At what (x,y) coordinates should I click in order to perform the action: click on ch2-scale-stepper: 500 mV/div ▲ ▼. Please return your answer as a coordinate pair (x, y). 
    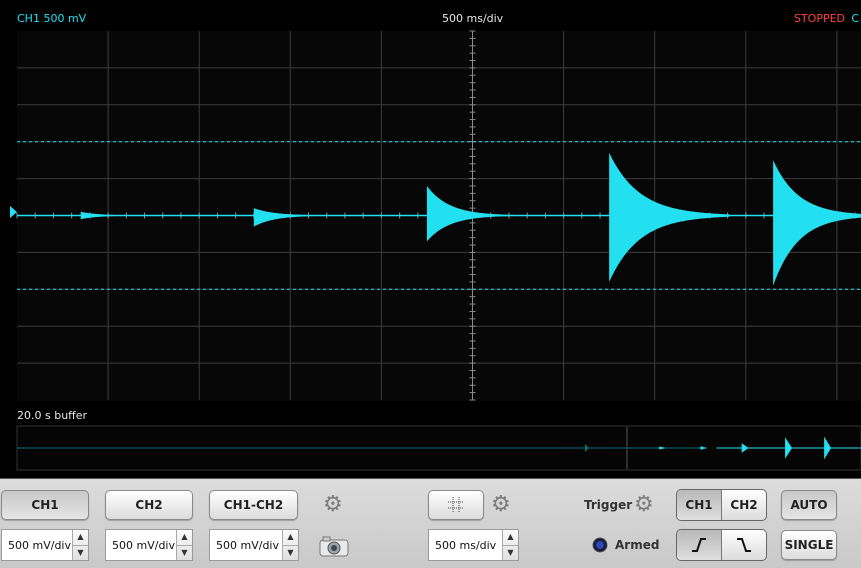
    Looking at the image, I should click on (149, 545).